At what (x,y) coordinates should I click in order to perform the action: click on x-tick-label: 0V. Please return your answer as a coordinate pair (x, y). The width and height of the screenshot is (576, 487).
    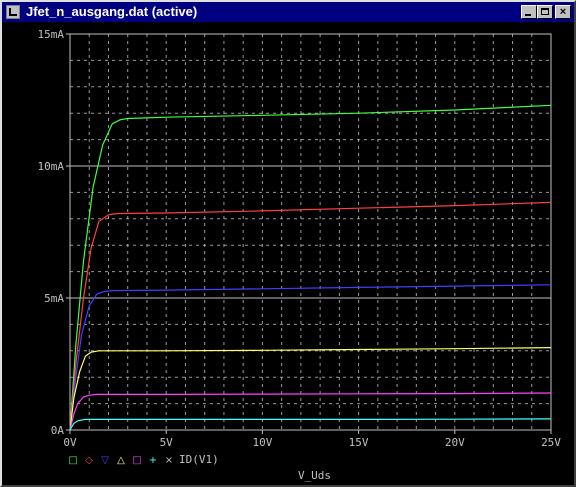
    Looking at the image, I should click on (70, 442).